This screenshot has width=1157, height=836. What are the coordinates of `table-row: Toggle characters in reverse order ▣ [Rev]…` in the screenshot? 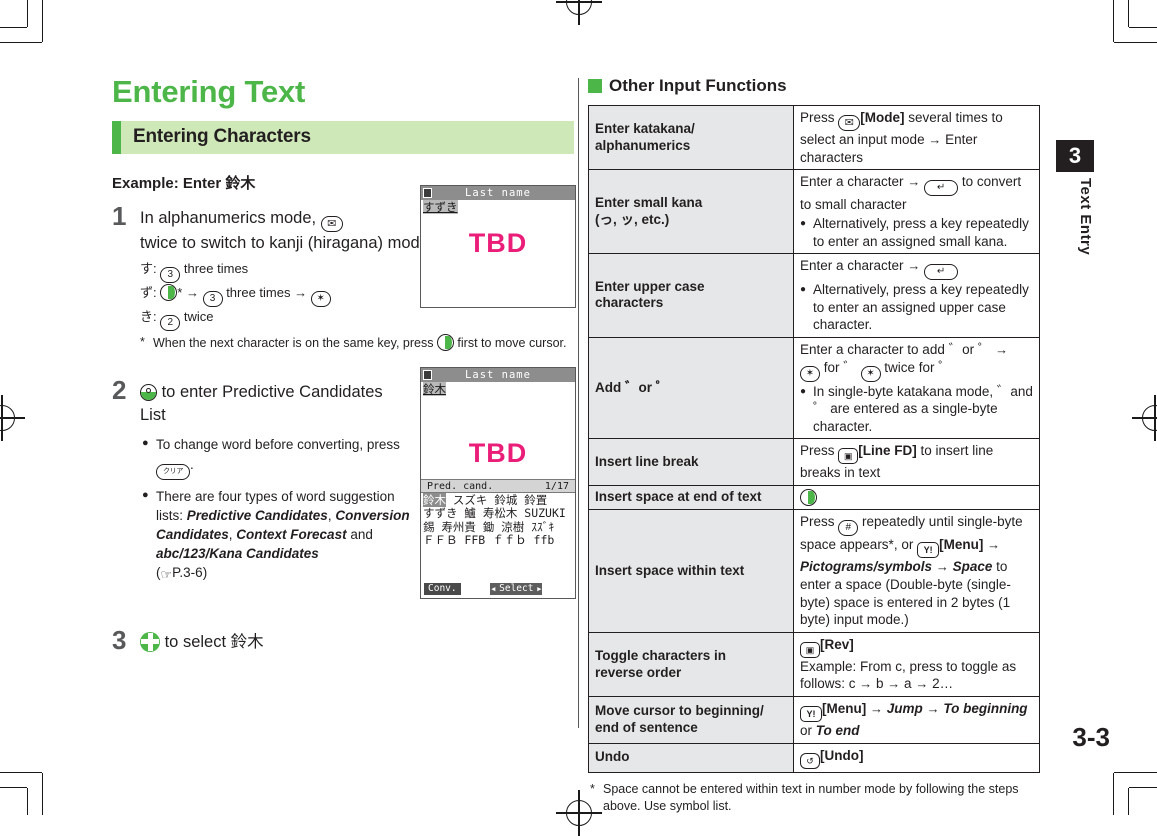 It's located at (814, 664).